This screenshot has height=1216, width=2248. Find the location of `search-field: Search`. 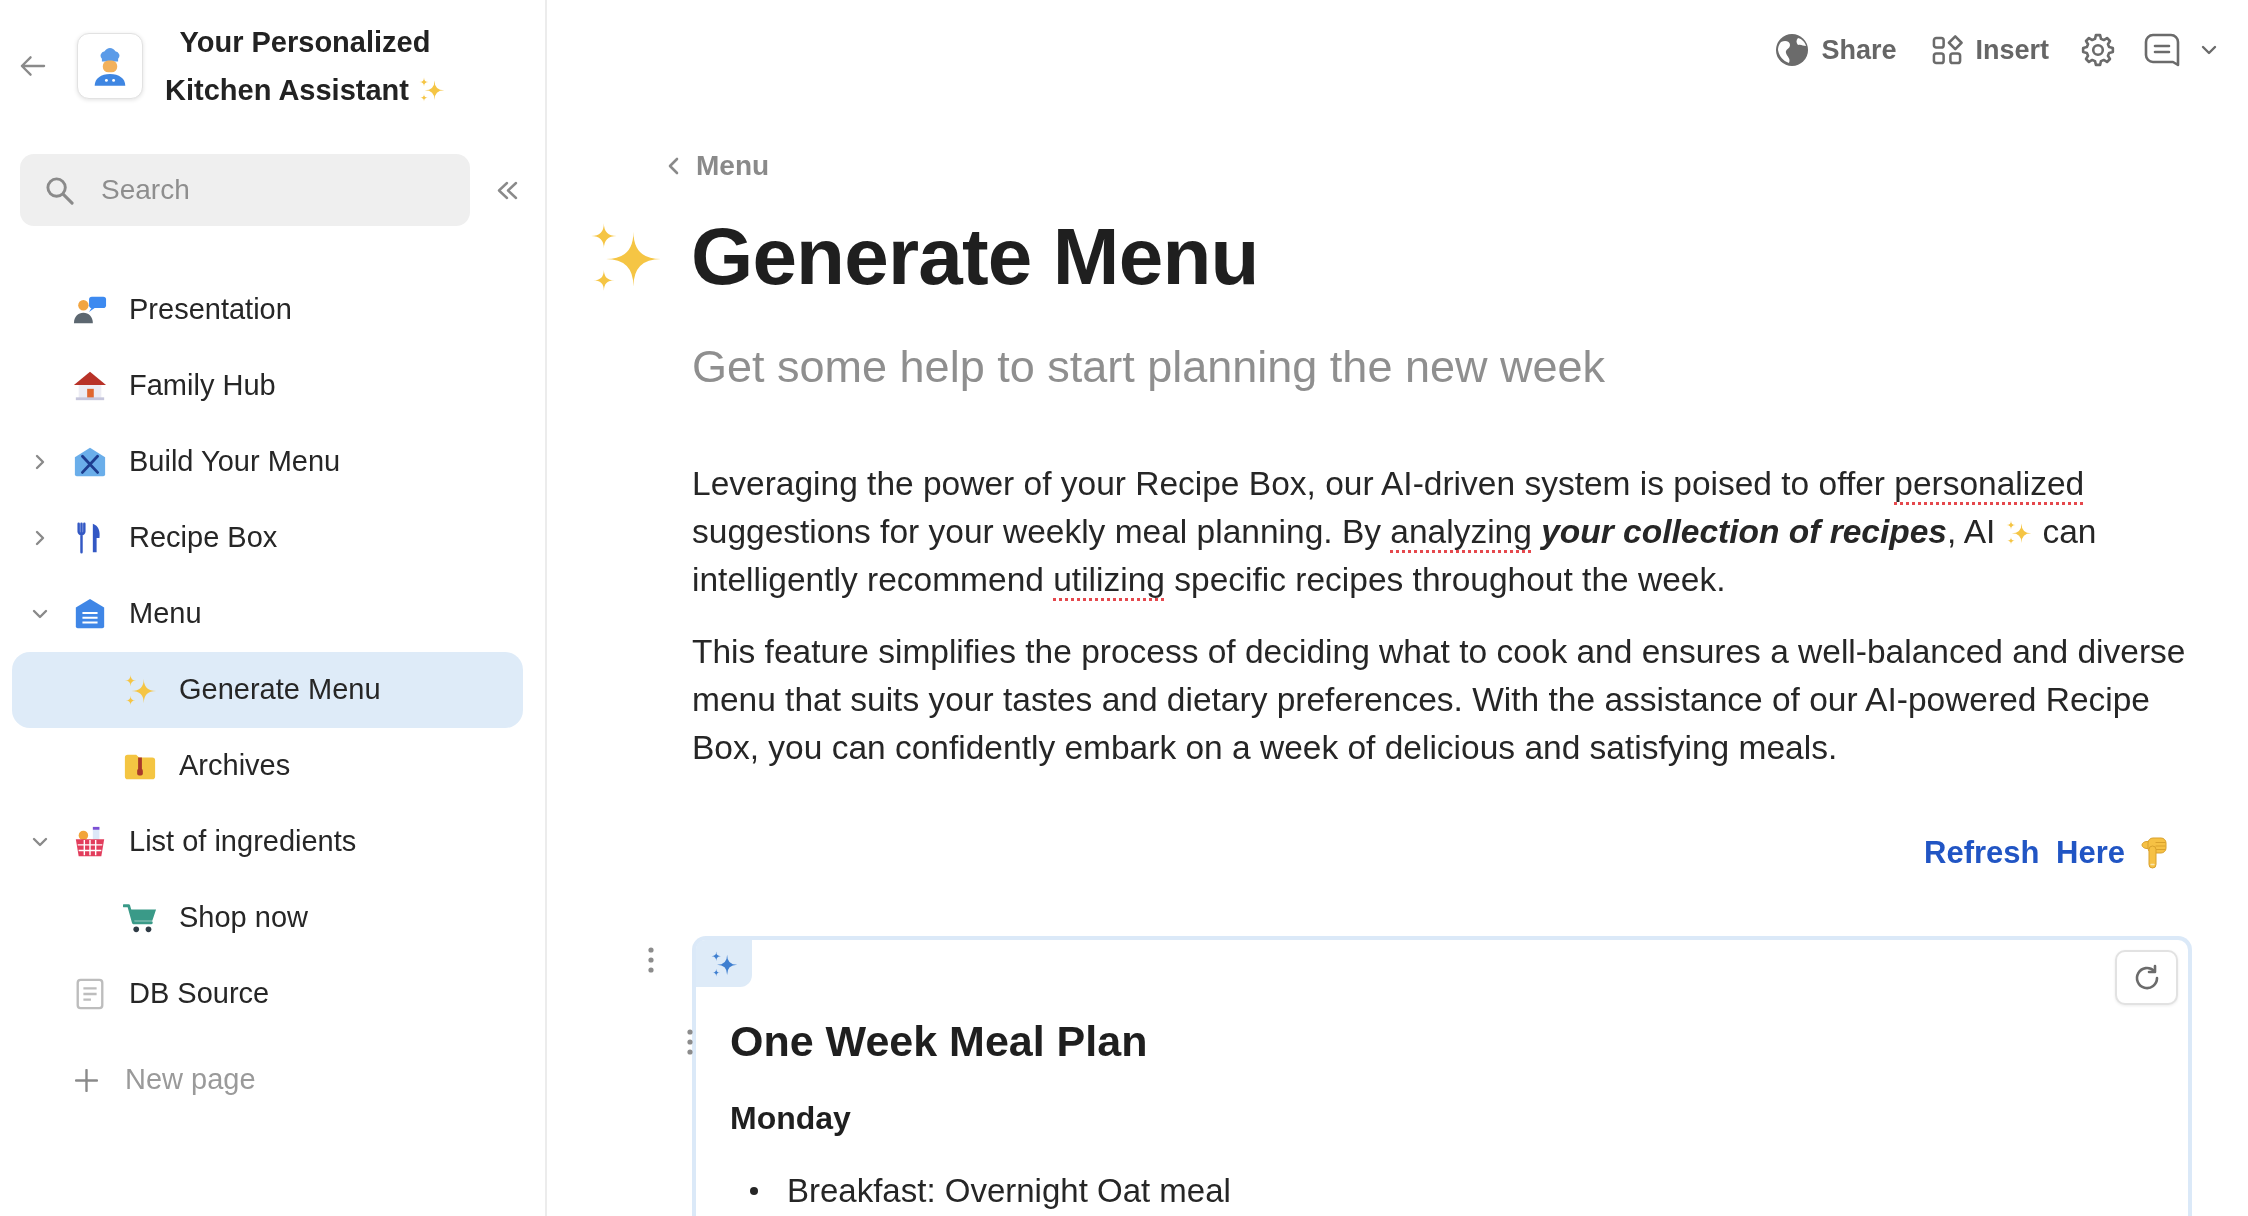

search-field: Search is located at coordinates (245, 190).